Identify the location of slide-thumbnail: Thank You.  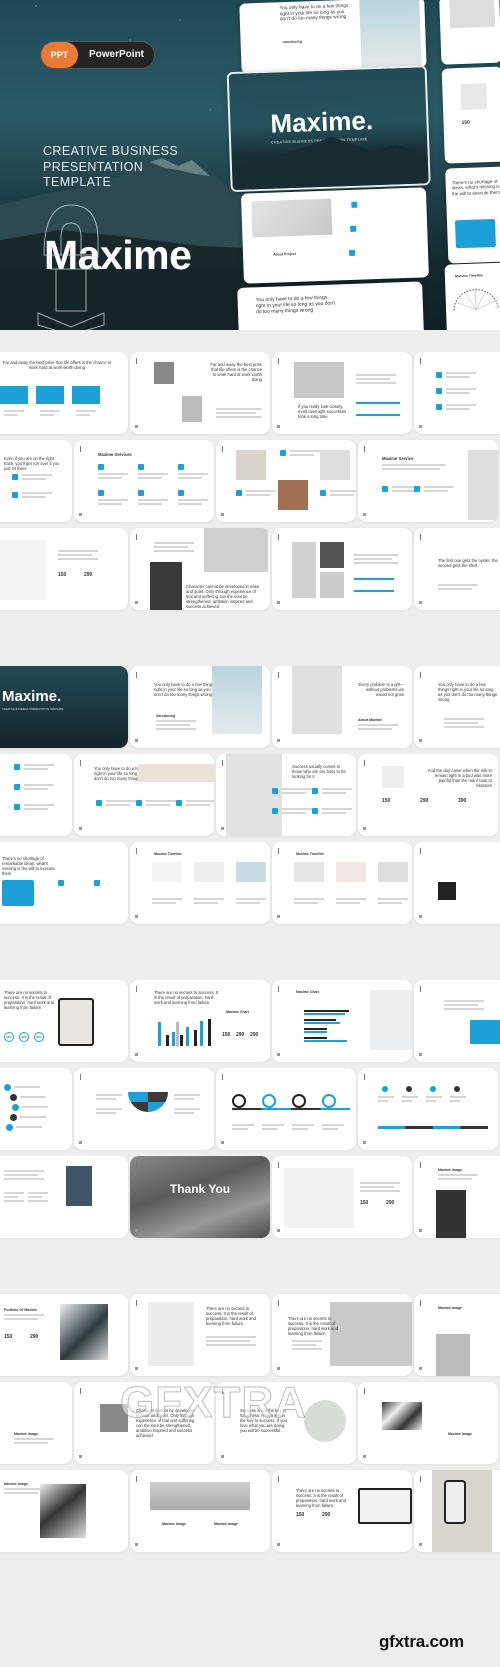
(200, 1197).